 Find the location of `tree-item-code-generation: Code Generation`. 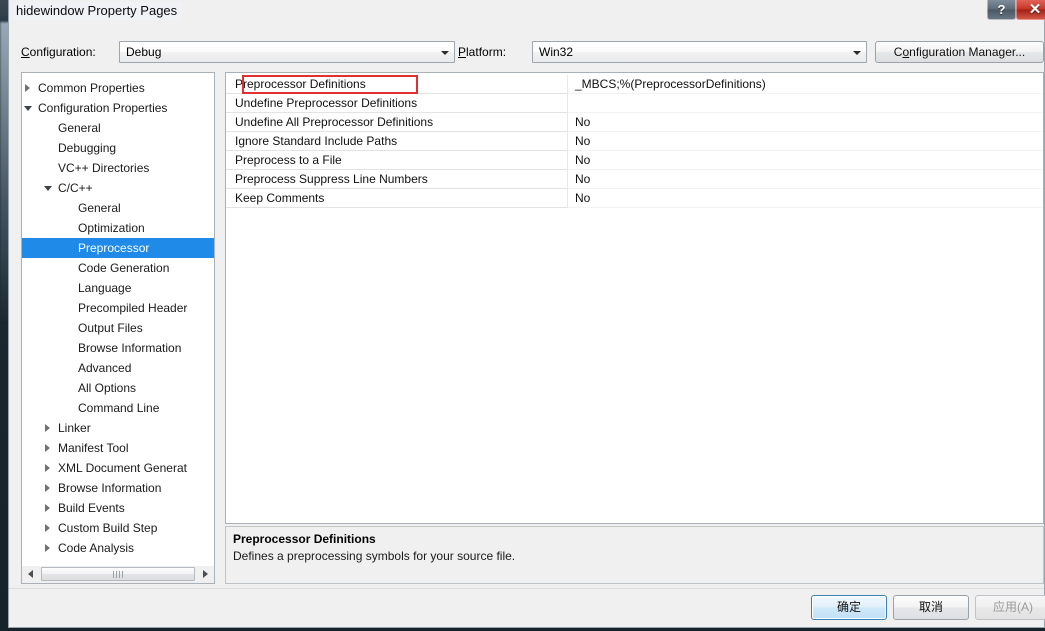

tree-item-code-generation: Code Generation is located at coordinates (118, 268).